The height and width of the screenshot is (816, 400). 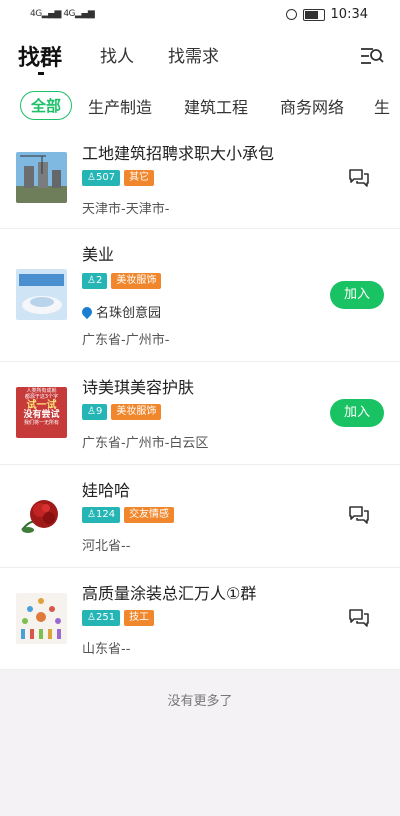 What do you see at coordinates (200, 516) in the screenshot?
I see `list-item: 娃哈哈 ♙124 交友情感 河北省--` at bounding box center [200, 516].